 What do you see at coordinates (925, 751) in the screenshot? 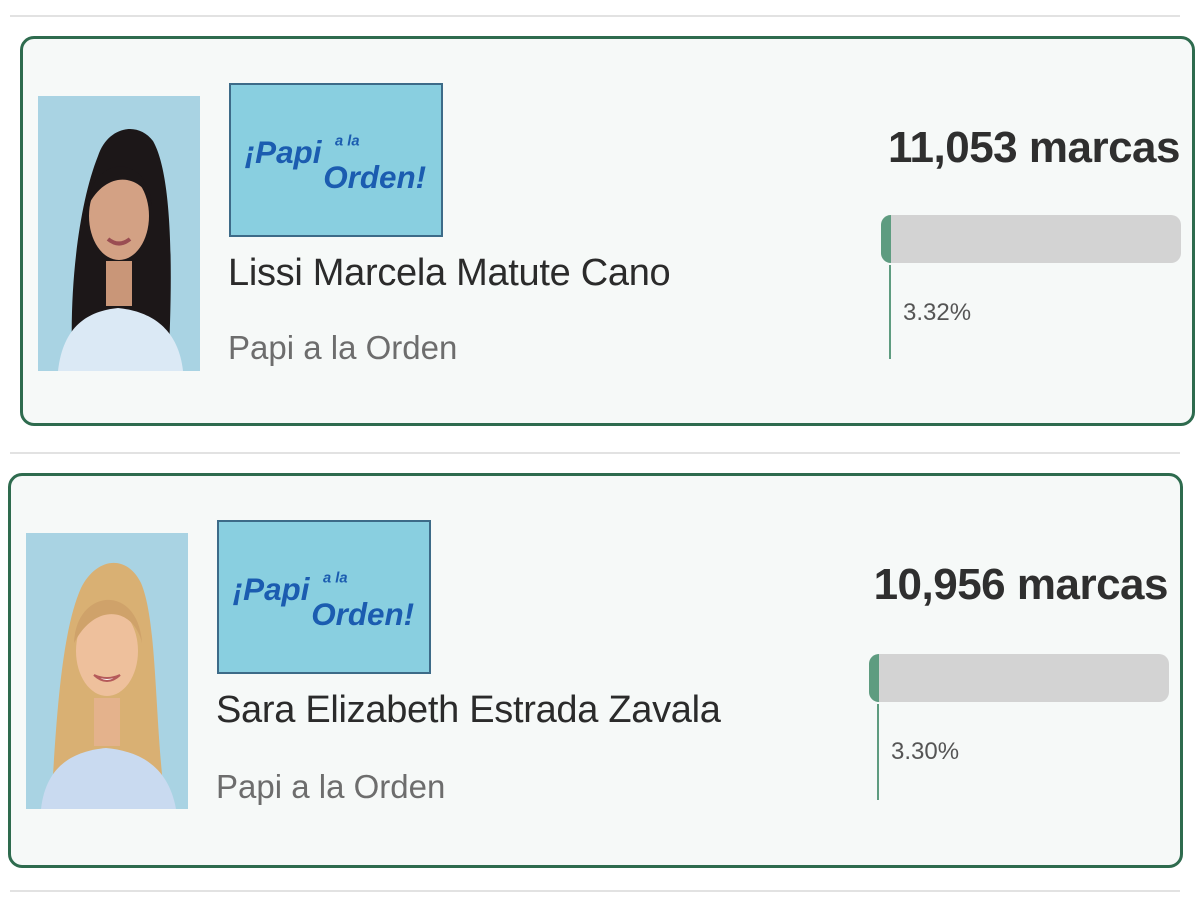
I see `percentage-label: 3.30%` at bounding box center [925, 751].